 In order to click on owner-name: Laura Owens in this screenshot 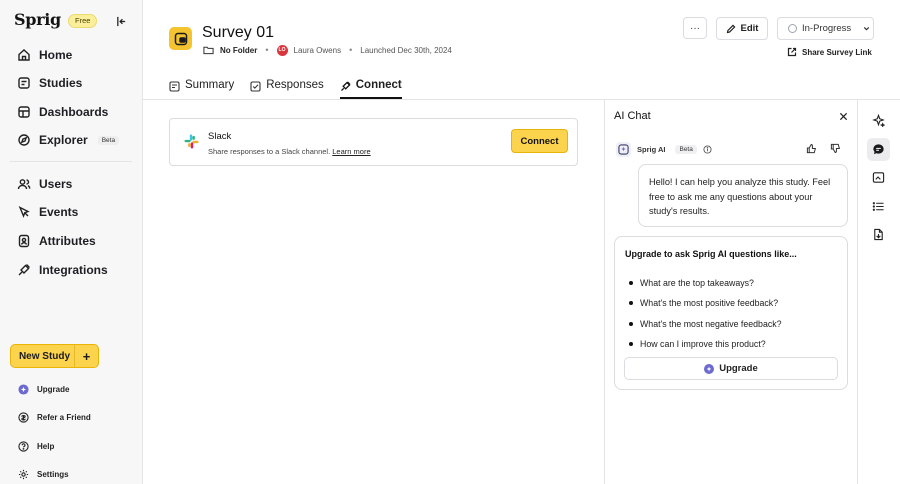, I will do `click(317, 50)`.